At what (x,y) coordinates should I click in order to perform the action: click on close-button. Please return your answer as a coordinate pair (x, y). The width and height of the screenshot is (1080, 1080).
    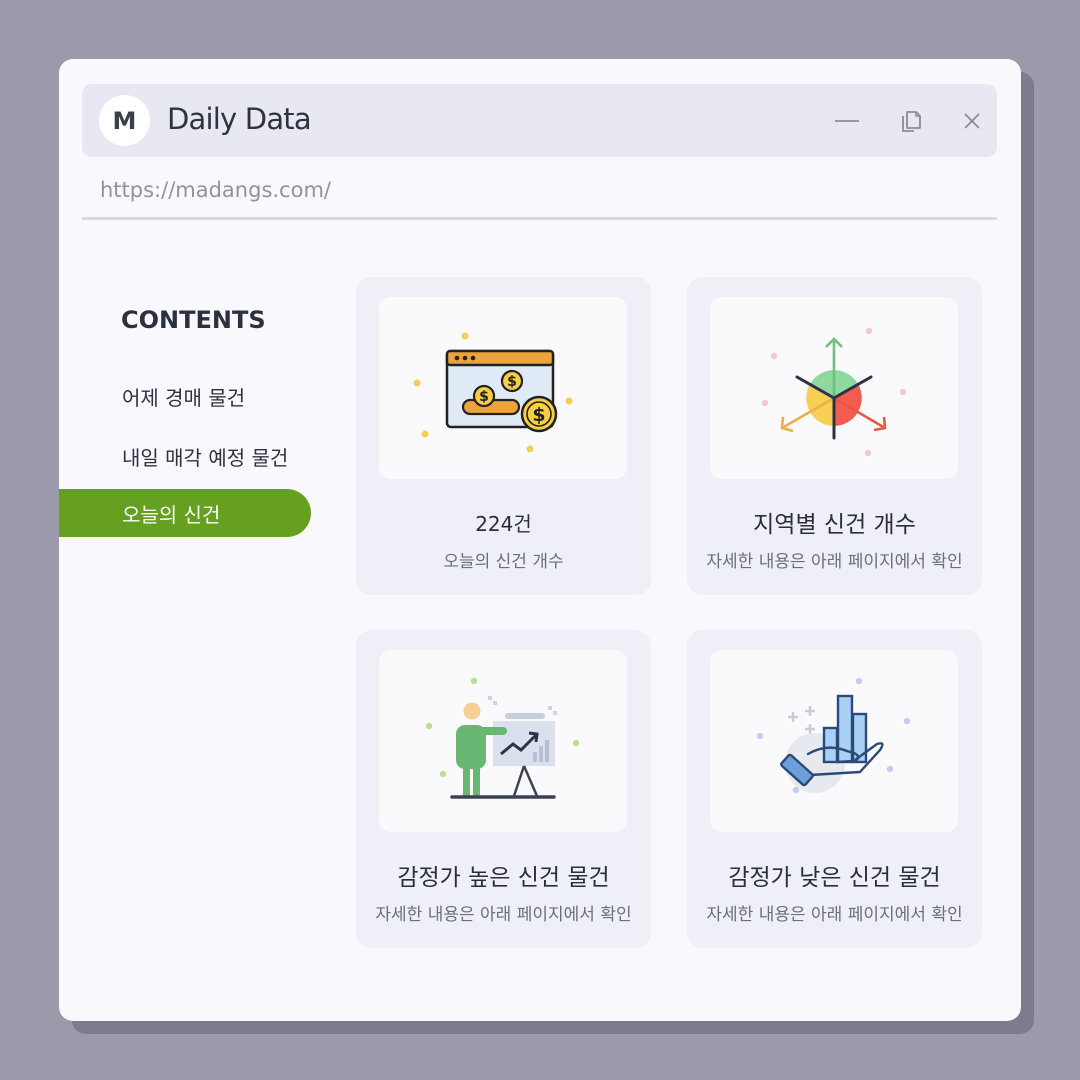
    Looking at the image, I should click on (972, 121).